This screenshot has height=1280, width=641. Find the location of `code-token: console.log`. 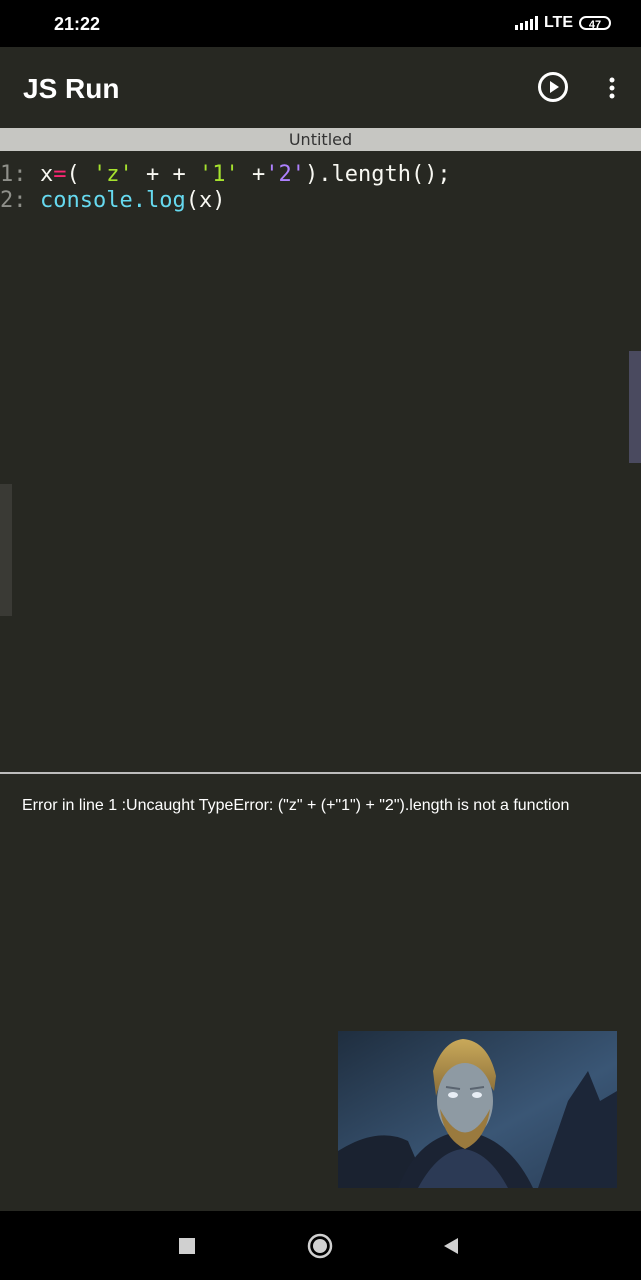

code-token: console.log is located at coordinates (113, 200).